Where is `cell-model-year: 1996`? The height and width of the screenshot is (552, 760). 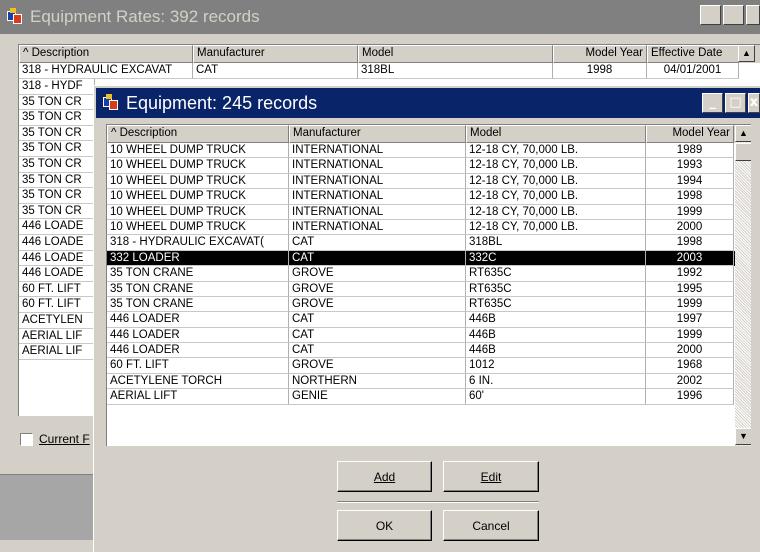
cell-model-year: 1996 is located at coordinates (690, 397).